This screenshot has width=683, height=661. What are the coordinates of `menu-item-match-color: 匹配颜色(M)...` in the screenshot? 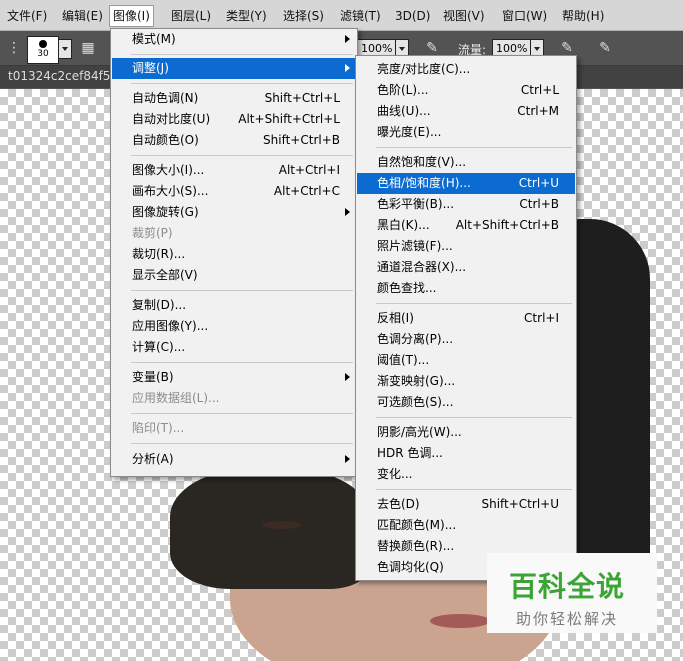 It's located at (466, 525).